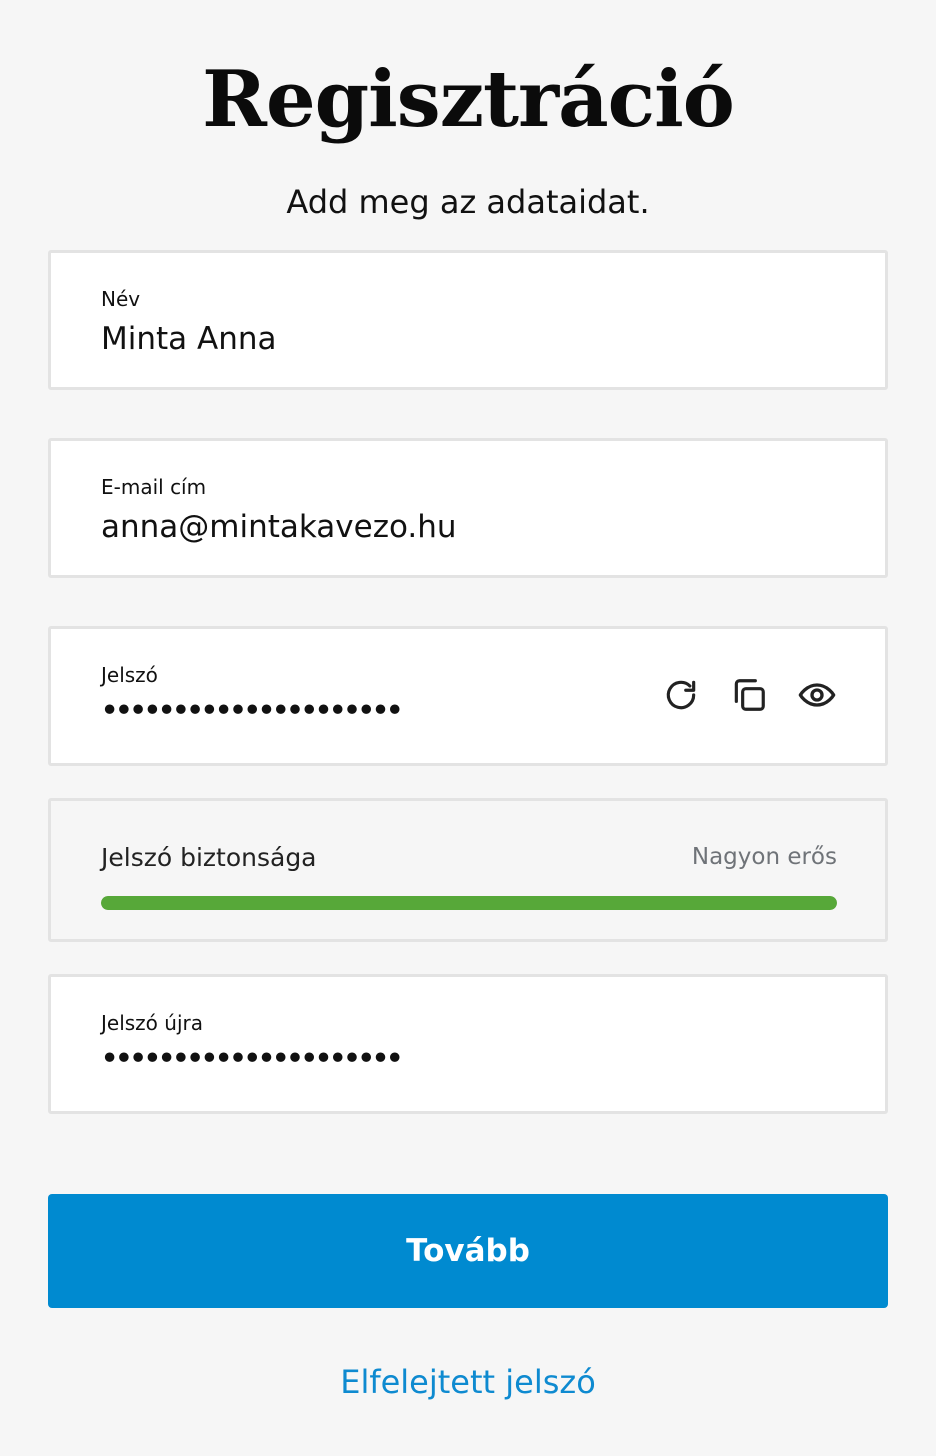 The image size is (936, 1456). I want to click on name-field: Név Minta Anna, so click(468, 320).